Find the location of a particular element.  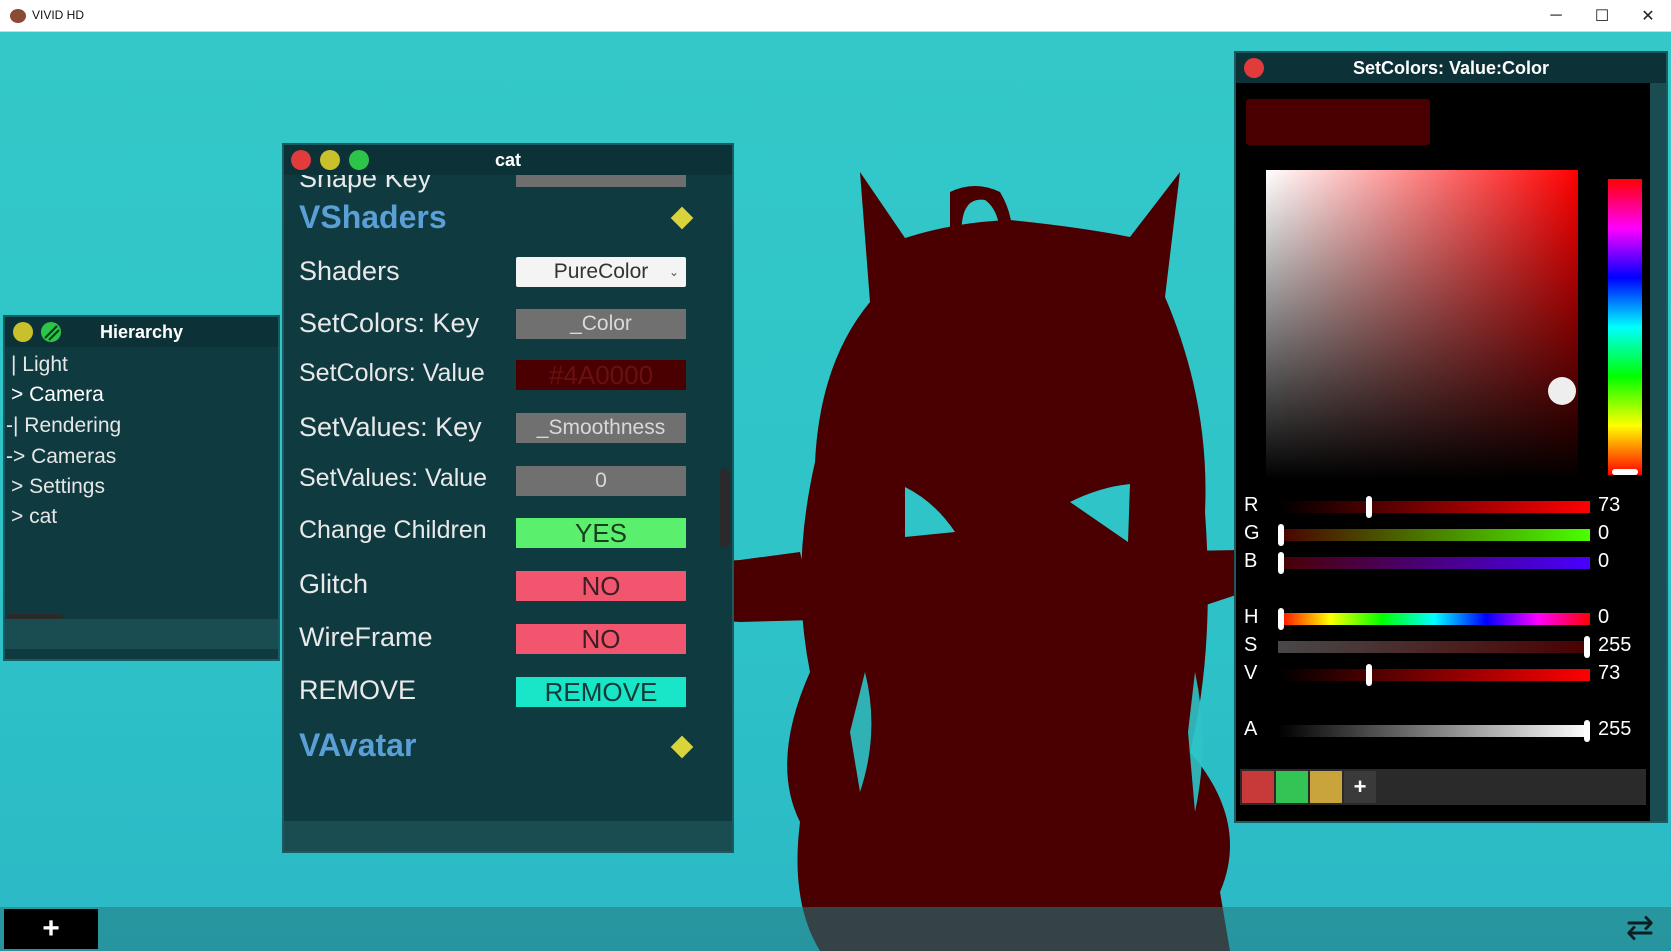

section-vavatar: VAvatar is located at coordinates (357, 745).